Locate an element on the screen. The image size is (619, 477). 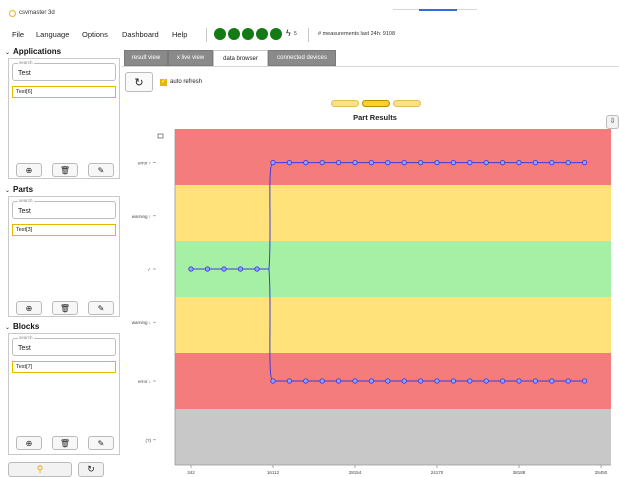
x-tick-label: 24170 is located at coordinates (437, 472).